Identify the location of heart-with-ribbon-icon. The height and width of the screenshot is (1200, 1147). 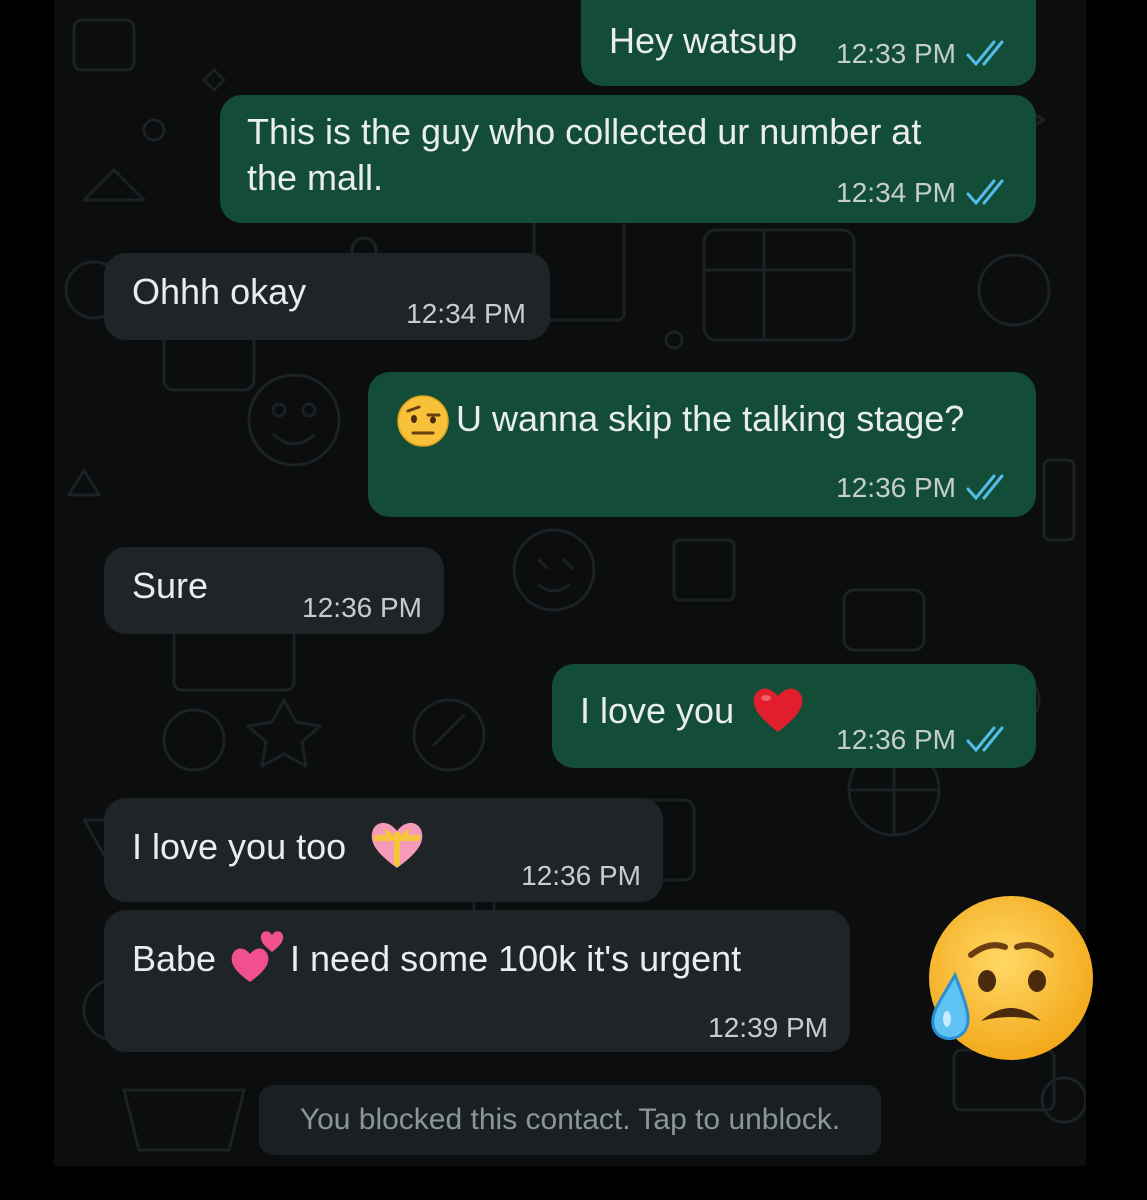
(397, 847).